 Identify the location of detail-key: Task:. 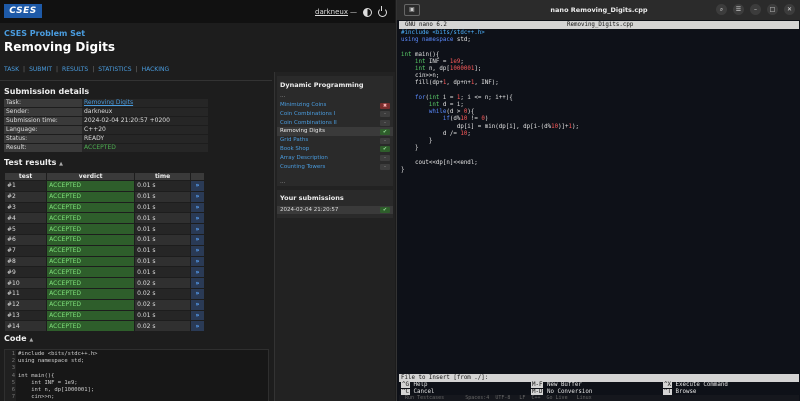
(43, 103).